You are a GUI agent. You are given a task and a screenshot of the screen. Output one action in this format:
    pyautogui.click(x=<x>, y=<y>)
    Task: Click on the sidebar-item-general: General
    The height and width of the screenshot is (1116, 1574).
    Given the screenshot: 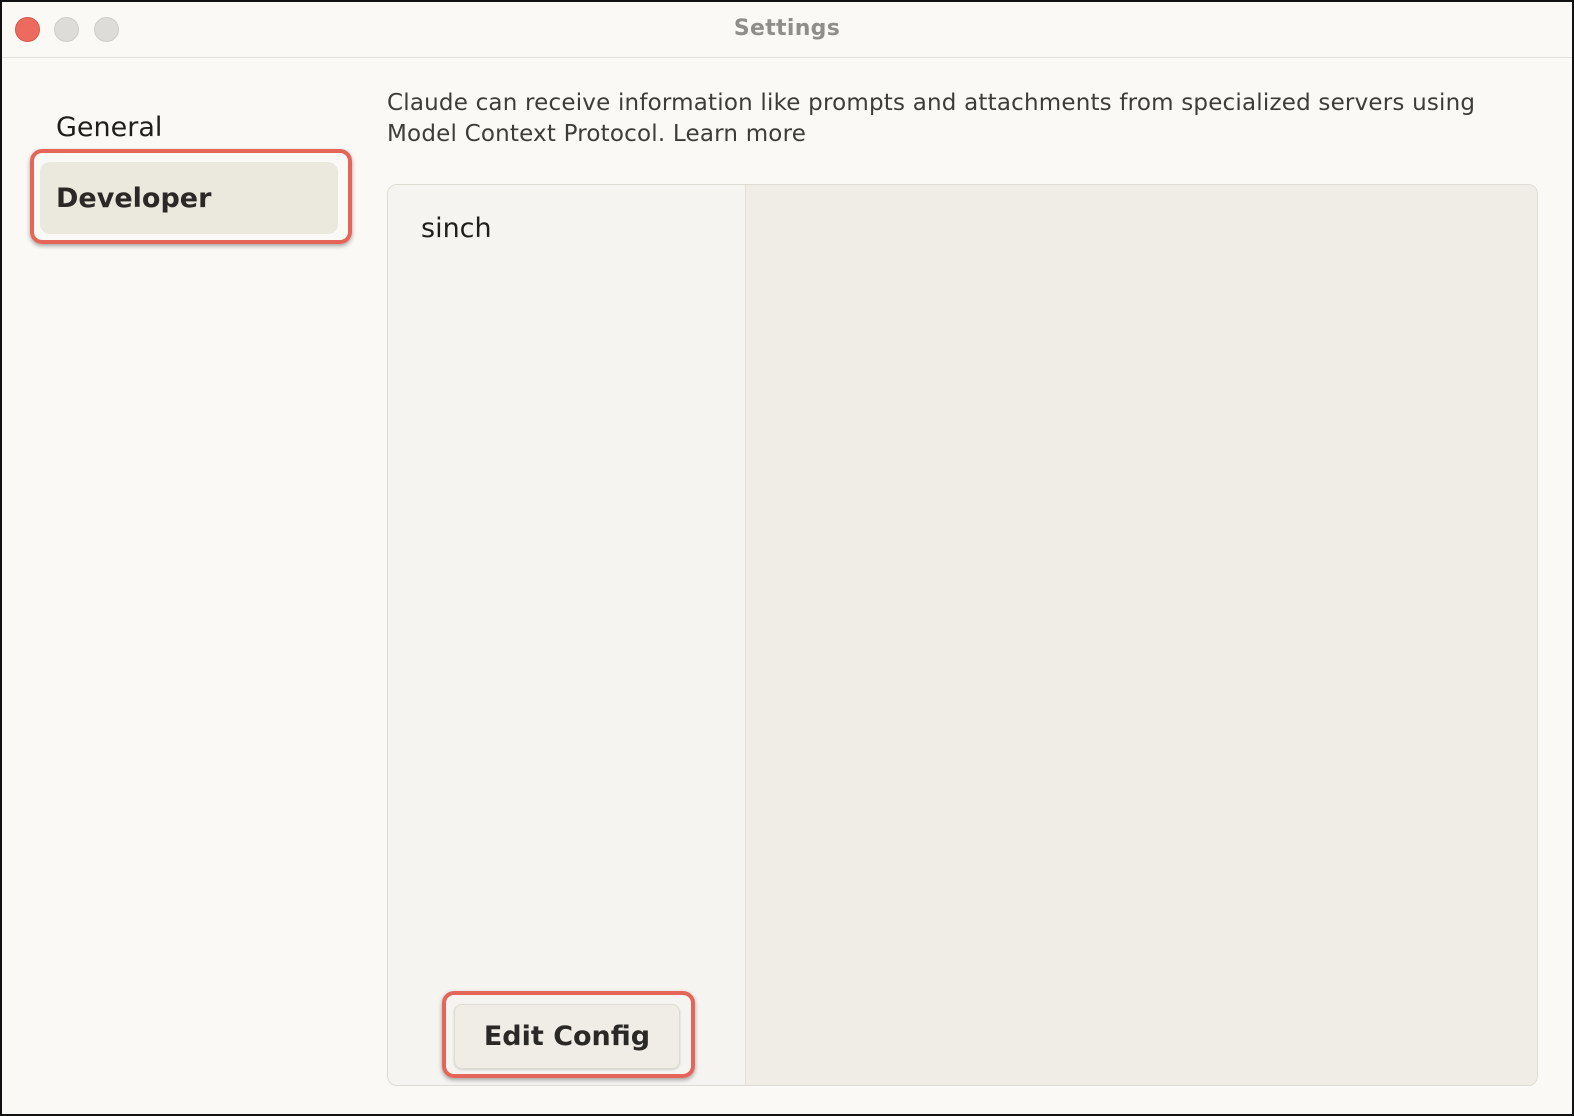 What is the action you would take?
    pyautogui.click(x=189, y=127)
    